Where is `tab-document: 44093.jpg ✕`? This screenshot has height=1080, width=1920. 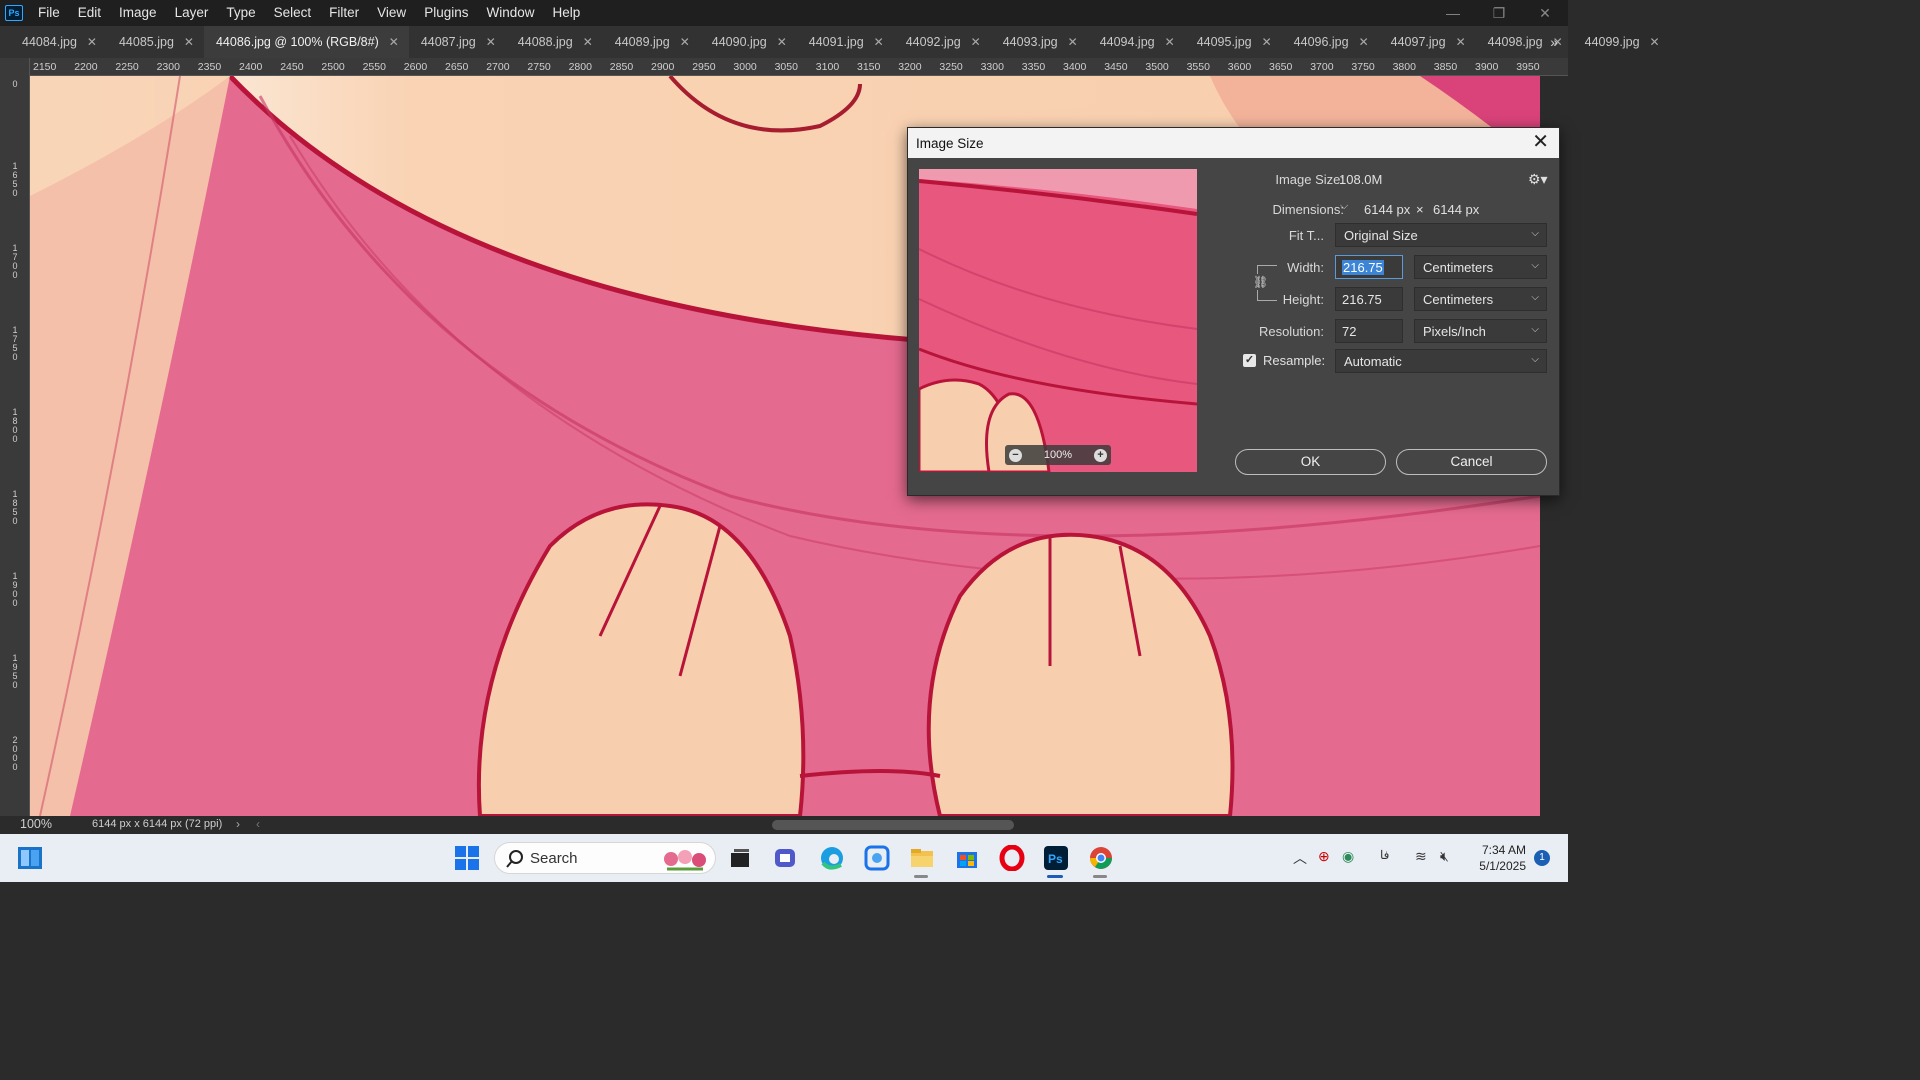
tab-document: 44093.jpg ✕ is located at coordinates (1039, 42).